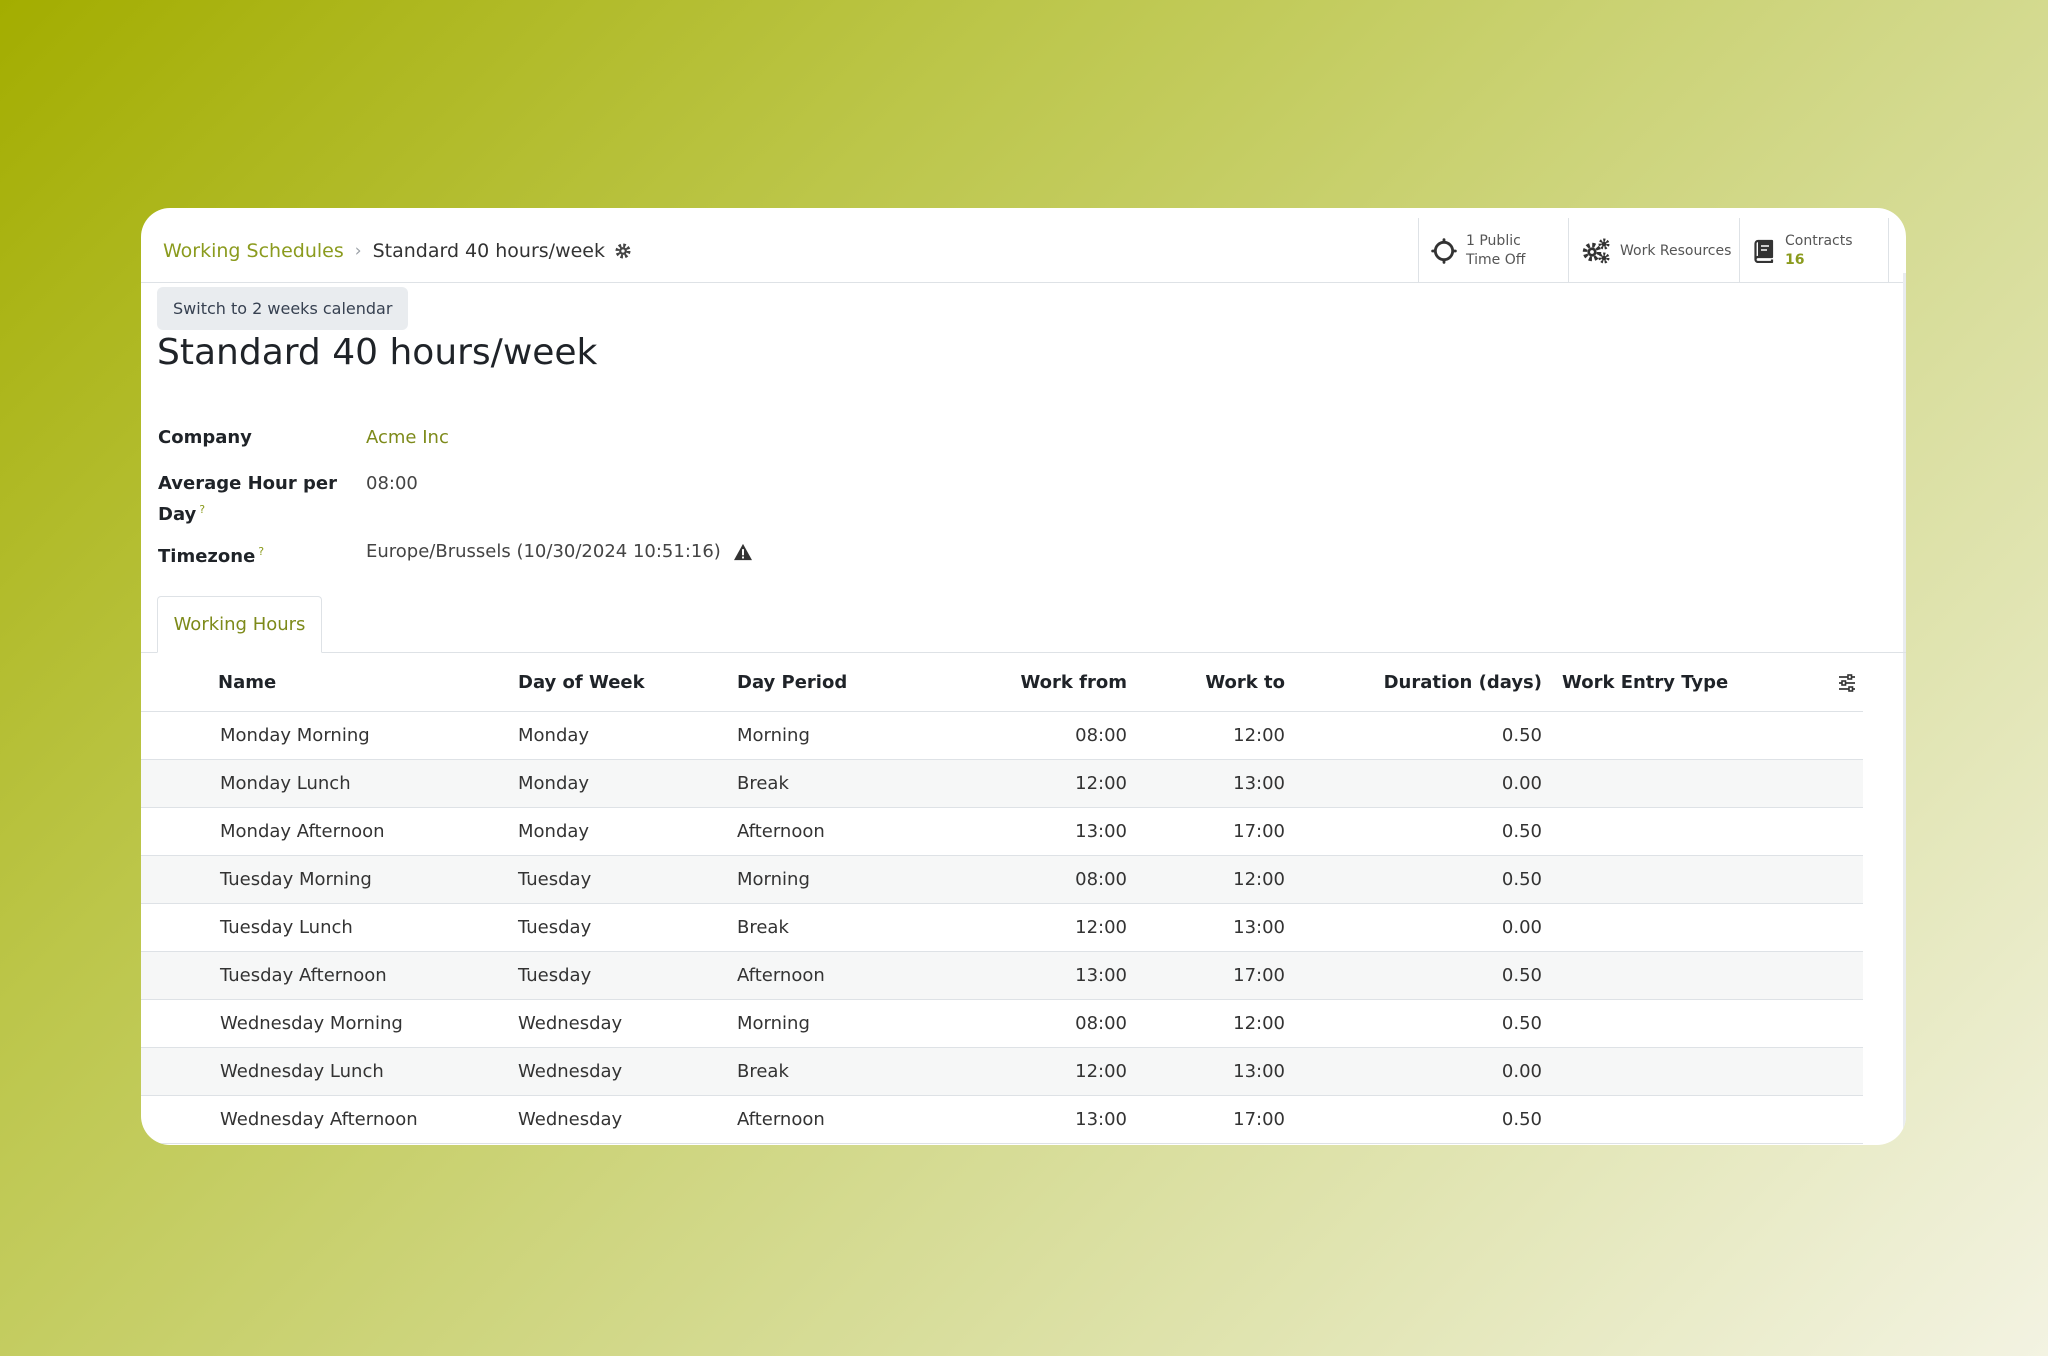 Image resolution: width=2048 pixels, height=1356 pixels. Describe the element at coordinates (1206, 682) in the screenshot. I see `column-header-work-to: Work to` at that location.